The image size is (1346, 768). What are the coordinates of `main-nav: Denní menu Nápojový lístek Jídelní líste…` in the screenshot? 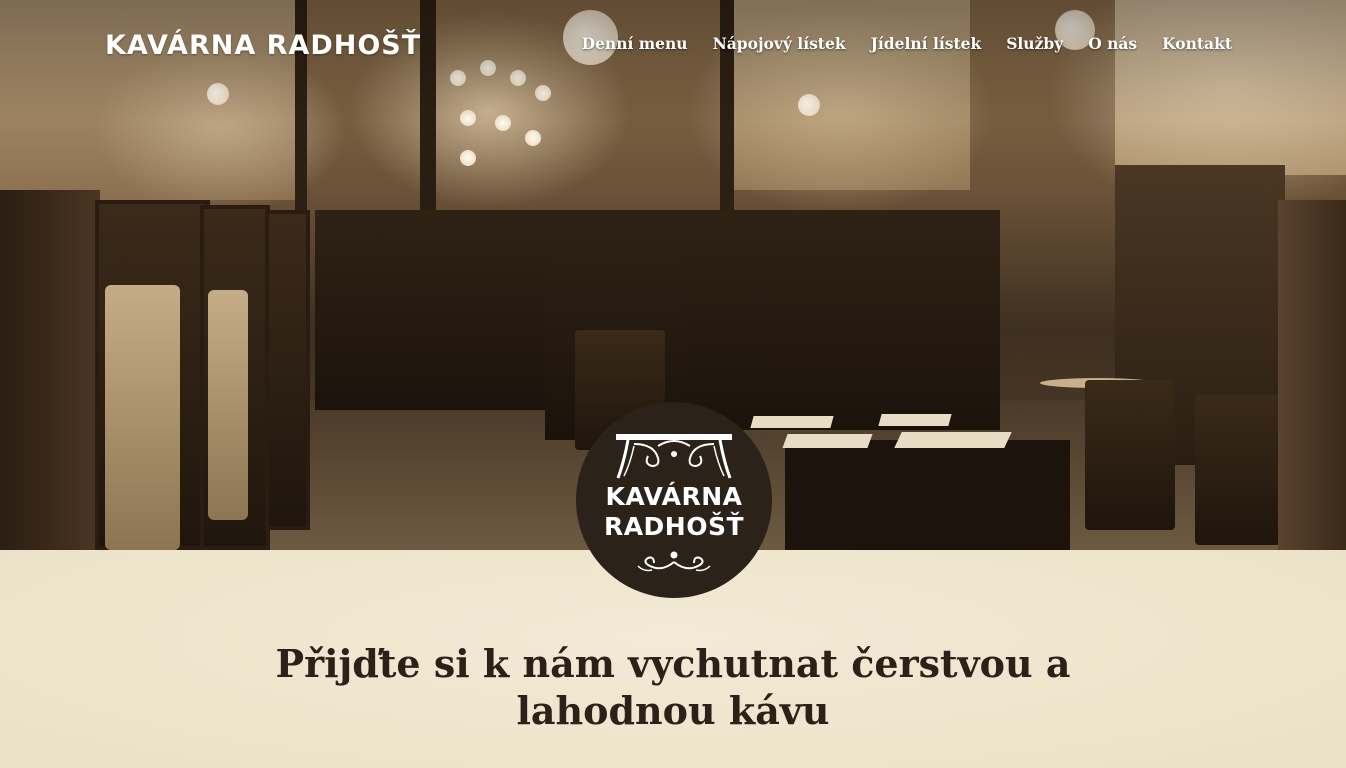 It's located at (907, 43).